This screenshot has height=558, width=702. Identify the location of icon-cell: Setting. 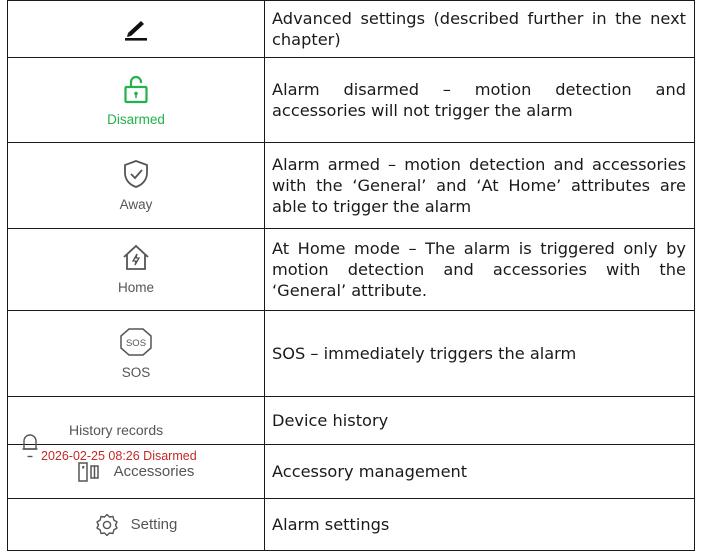
(136, 524).